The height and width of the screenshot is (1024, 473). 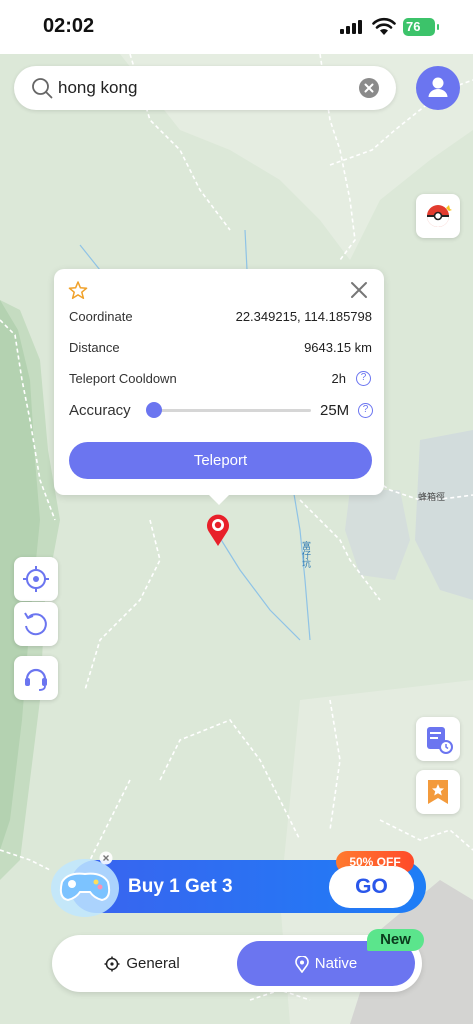 I want to click on reset-button, so click(x=36, y=624).